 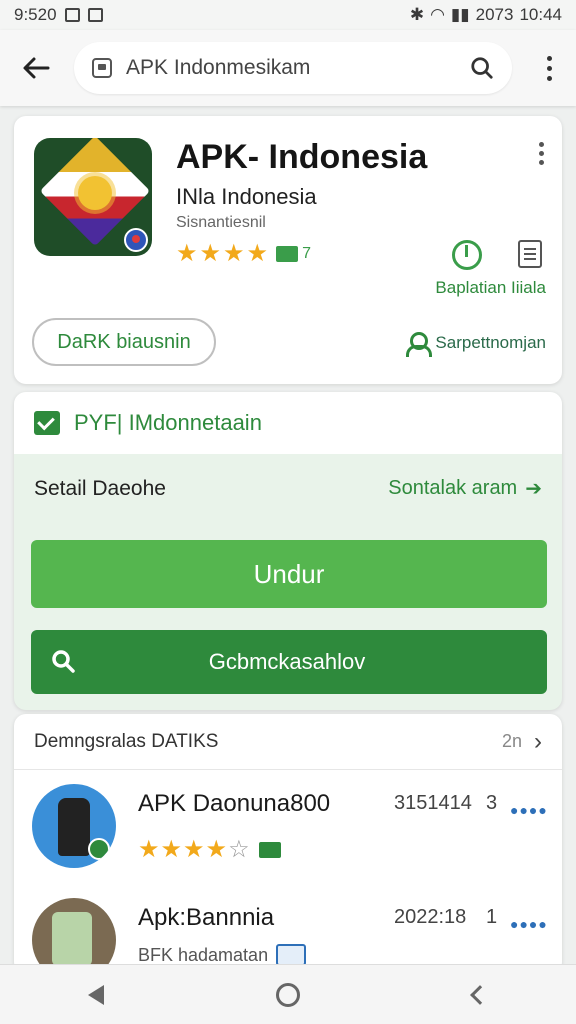 What do you see at coordinates (511, 741) in the screenshot?
I see `list-count: 2n` at bounding box center [511, 741].